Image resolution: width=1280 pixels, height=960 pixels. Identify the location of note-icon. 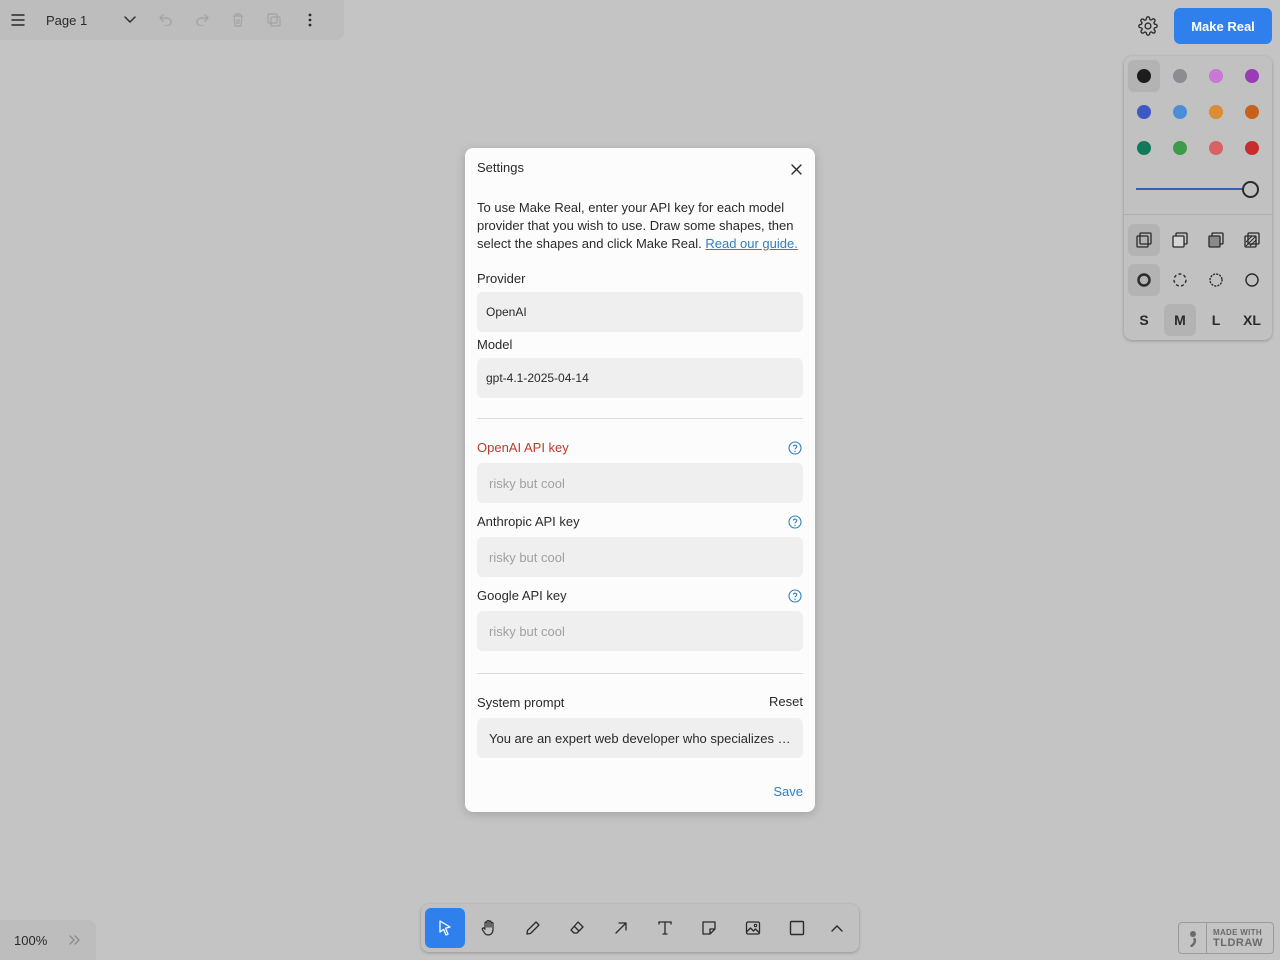
(709, 928).